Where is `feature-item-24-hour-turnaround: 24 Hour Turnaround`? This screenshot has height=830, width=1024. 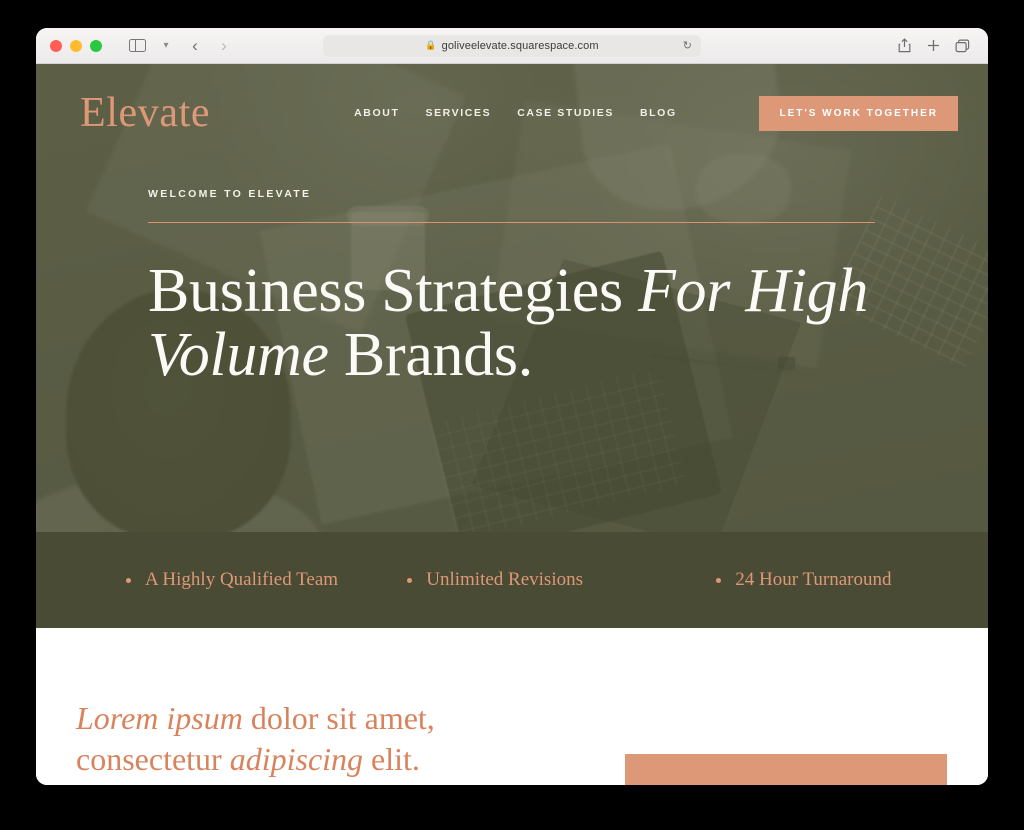
feature-item-24-hour-turnaround: 24 Hour Turnaround is located at coordinates (791, 580).